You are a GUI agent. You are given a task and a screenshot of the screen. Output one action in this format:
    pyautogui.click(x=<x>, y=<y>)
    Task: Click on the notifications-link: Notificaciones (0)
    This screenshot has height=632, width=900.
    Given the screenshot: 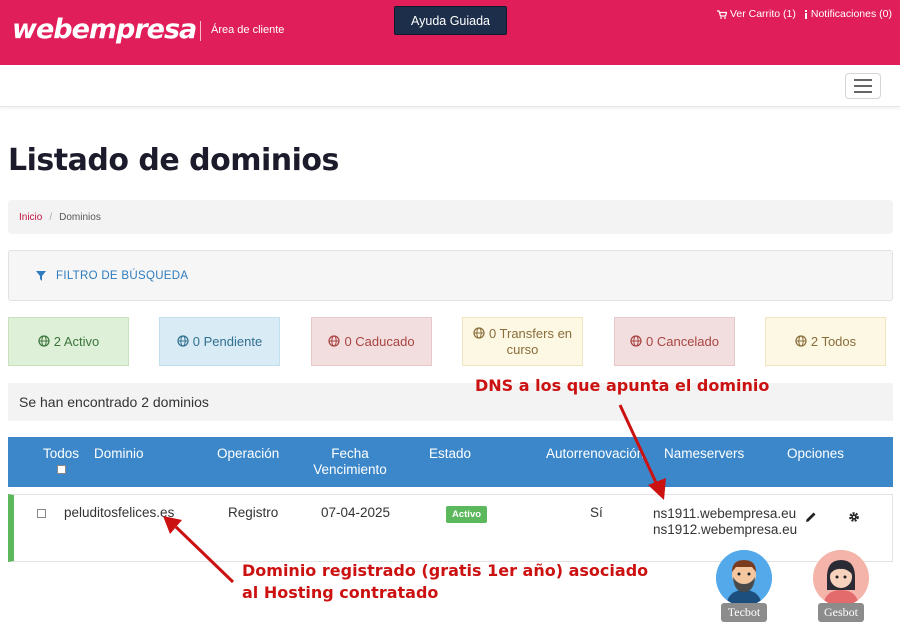 What is the action you would take?
    pyautogui.click(x=848, y=14)
    